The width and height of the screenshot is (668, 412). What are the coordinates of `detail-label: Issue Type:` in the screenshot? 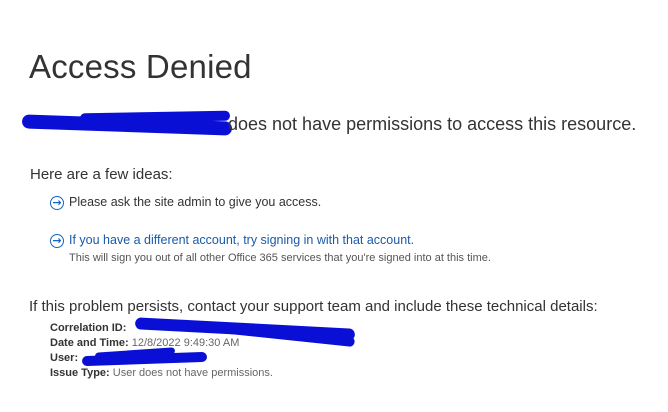 It's located at (80, 373).